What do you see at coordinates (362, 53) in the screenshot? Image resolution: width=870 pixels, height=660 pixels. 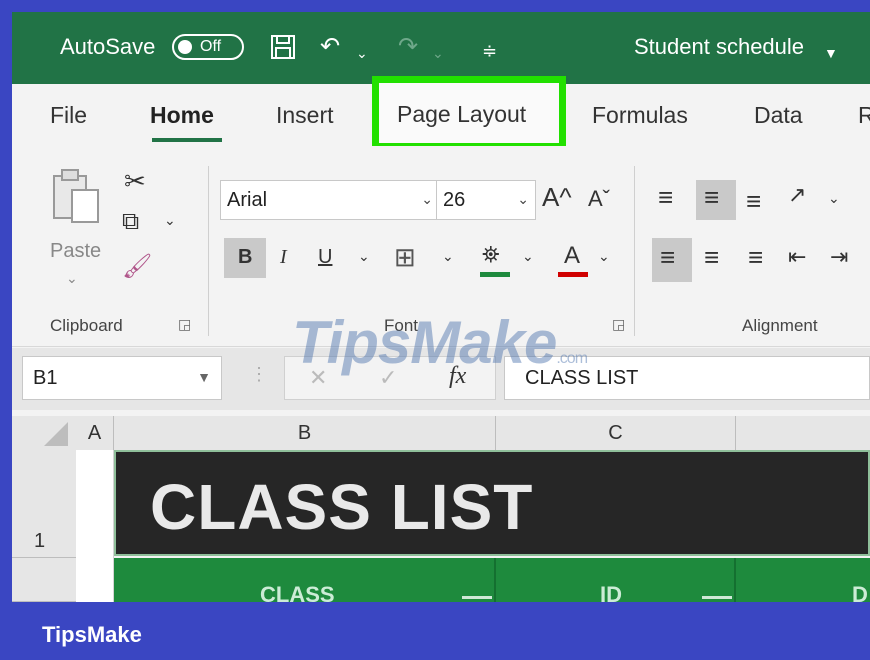 I see `undo-dropdown-icon: ⌄` at bounding box center [362, 53].